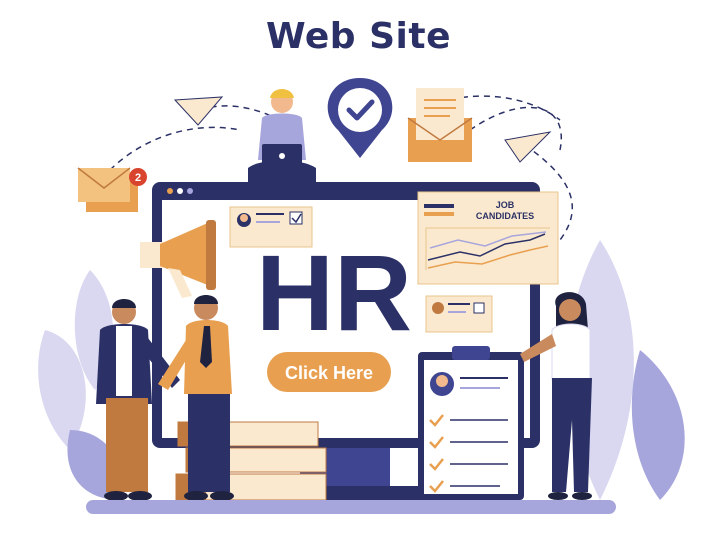 The image size is (717, 543). Describe the element at coordinates (440, 125) in the screenshot. I see `open-envelope-icon` at that location.